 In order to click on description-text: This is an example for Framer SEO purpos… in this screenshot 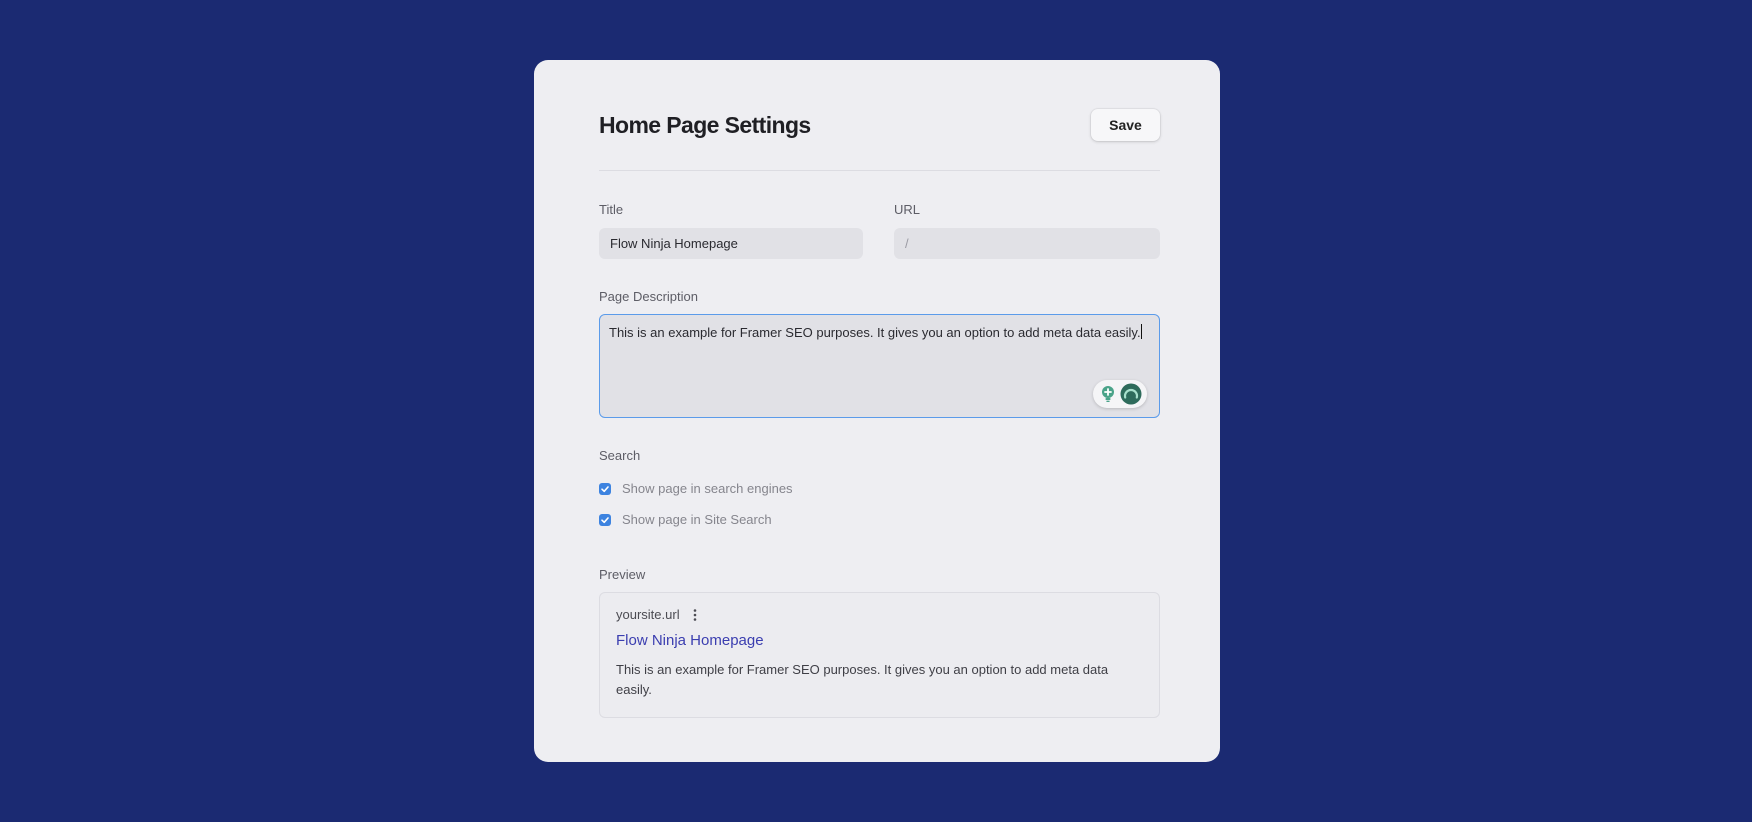, I will do `click(875, 332)`.